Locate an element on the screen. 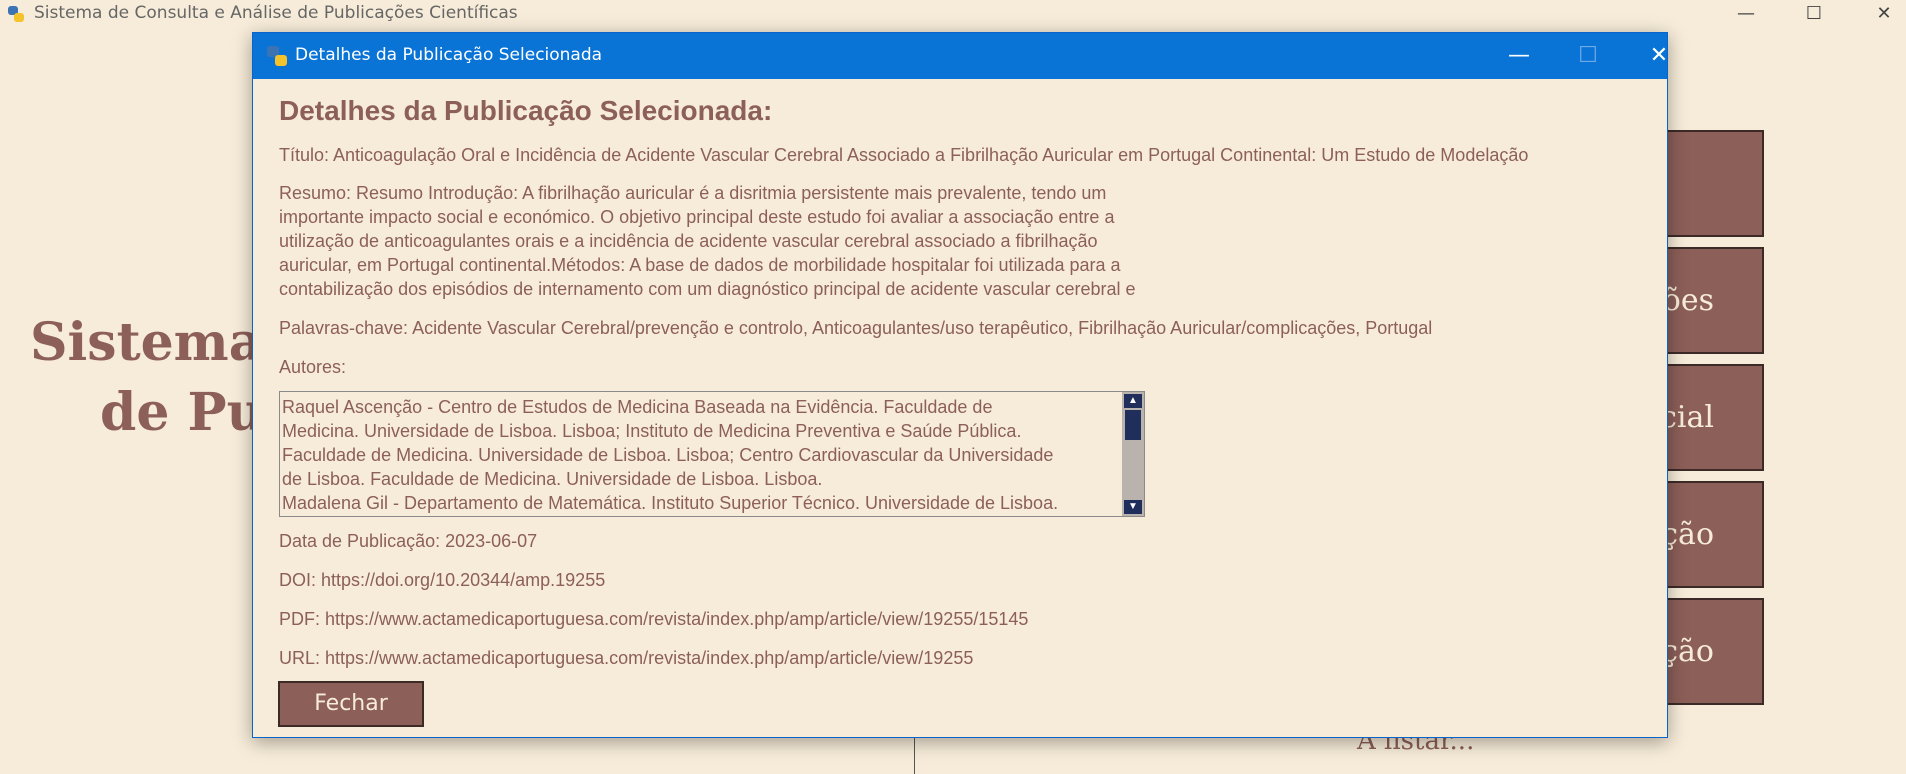 This screenshot has height=774, width=1906. divider is located at coordinates (914, 754).